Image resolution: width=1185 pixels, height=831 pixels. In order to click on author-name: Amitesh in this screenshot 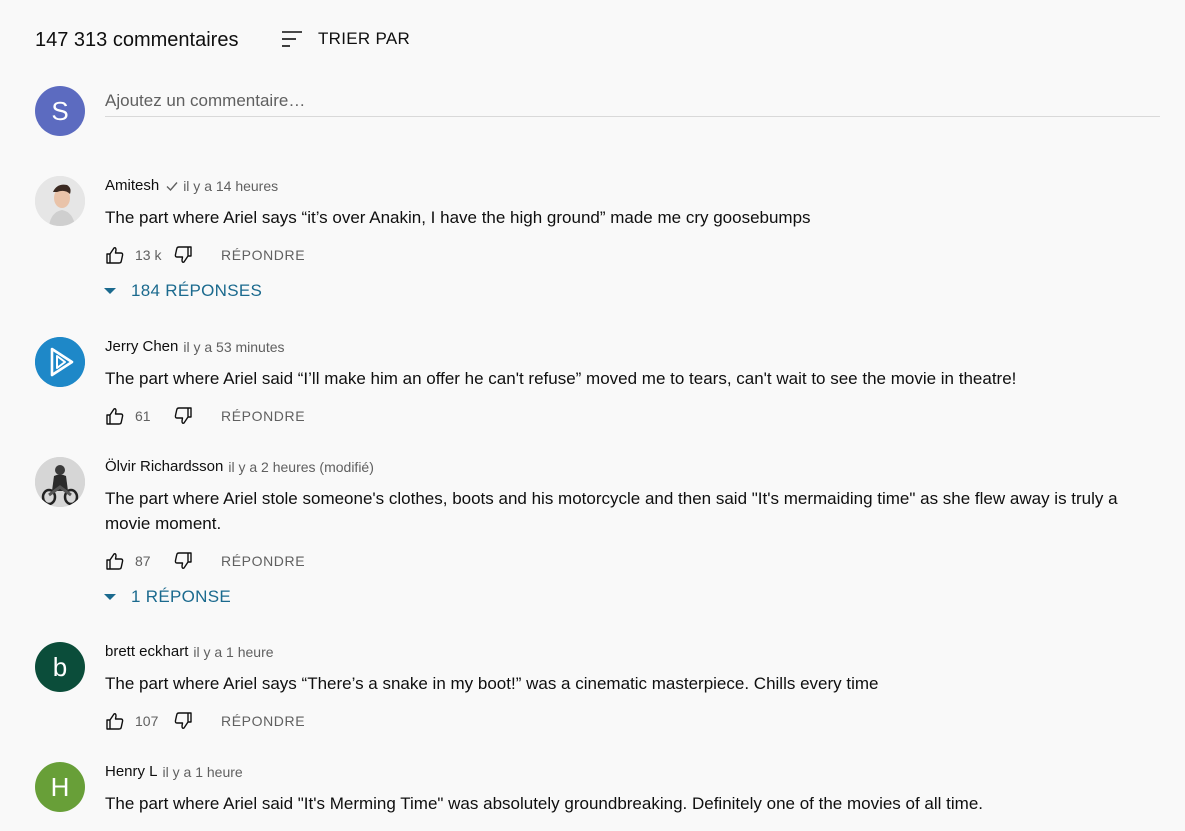, I will do `click(132, 186)`.